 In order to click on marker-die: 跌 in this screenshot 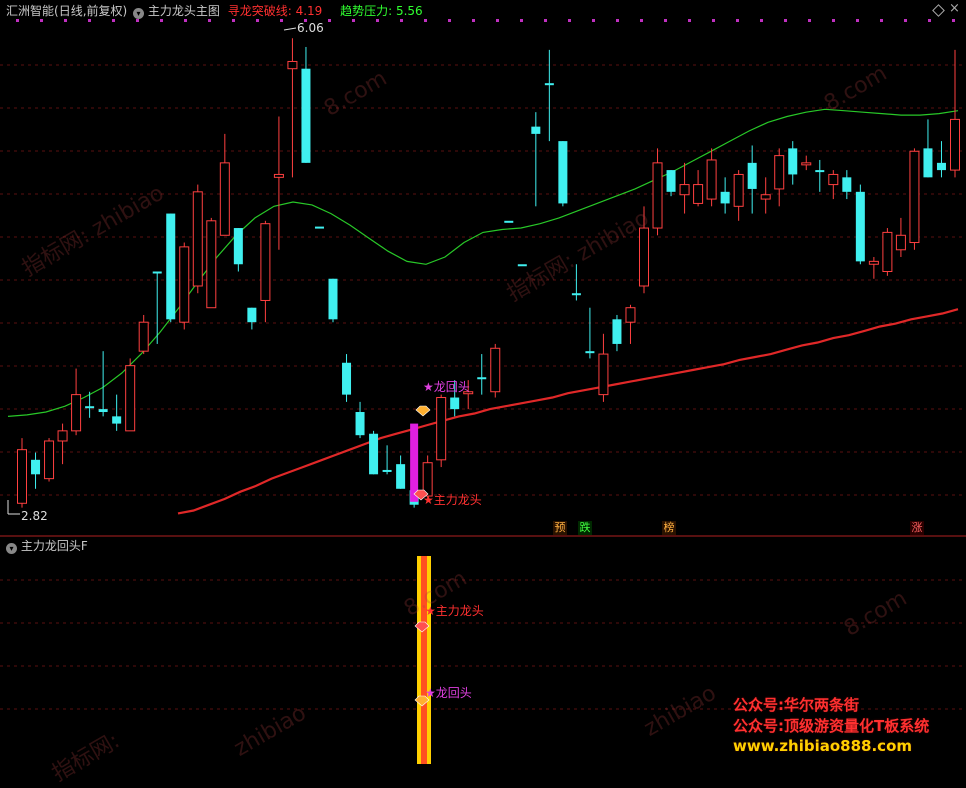, I will do `click(585, 528)`.